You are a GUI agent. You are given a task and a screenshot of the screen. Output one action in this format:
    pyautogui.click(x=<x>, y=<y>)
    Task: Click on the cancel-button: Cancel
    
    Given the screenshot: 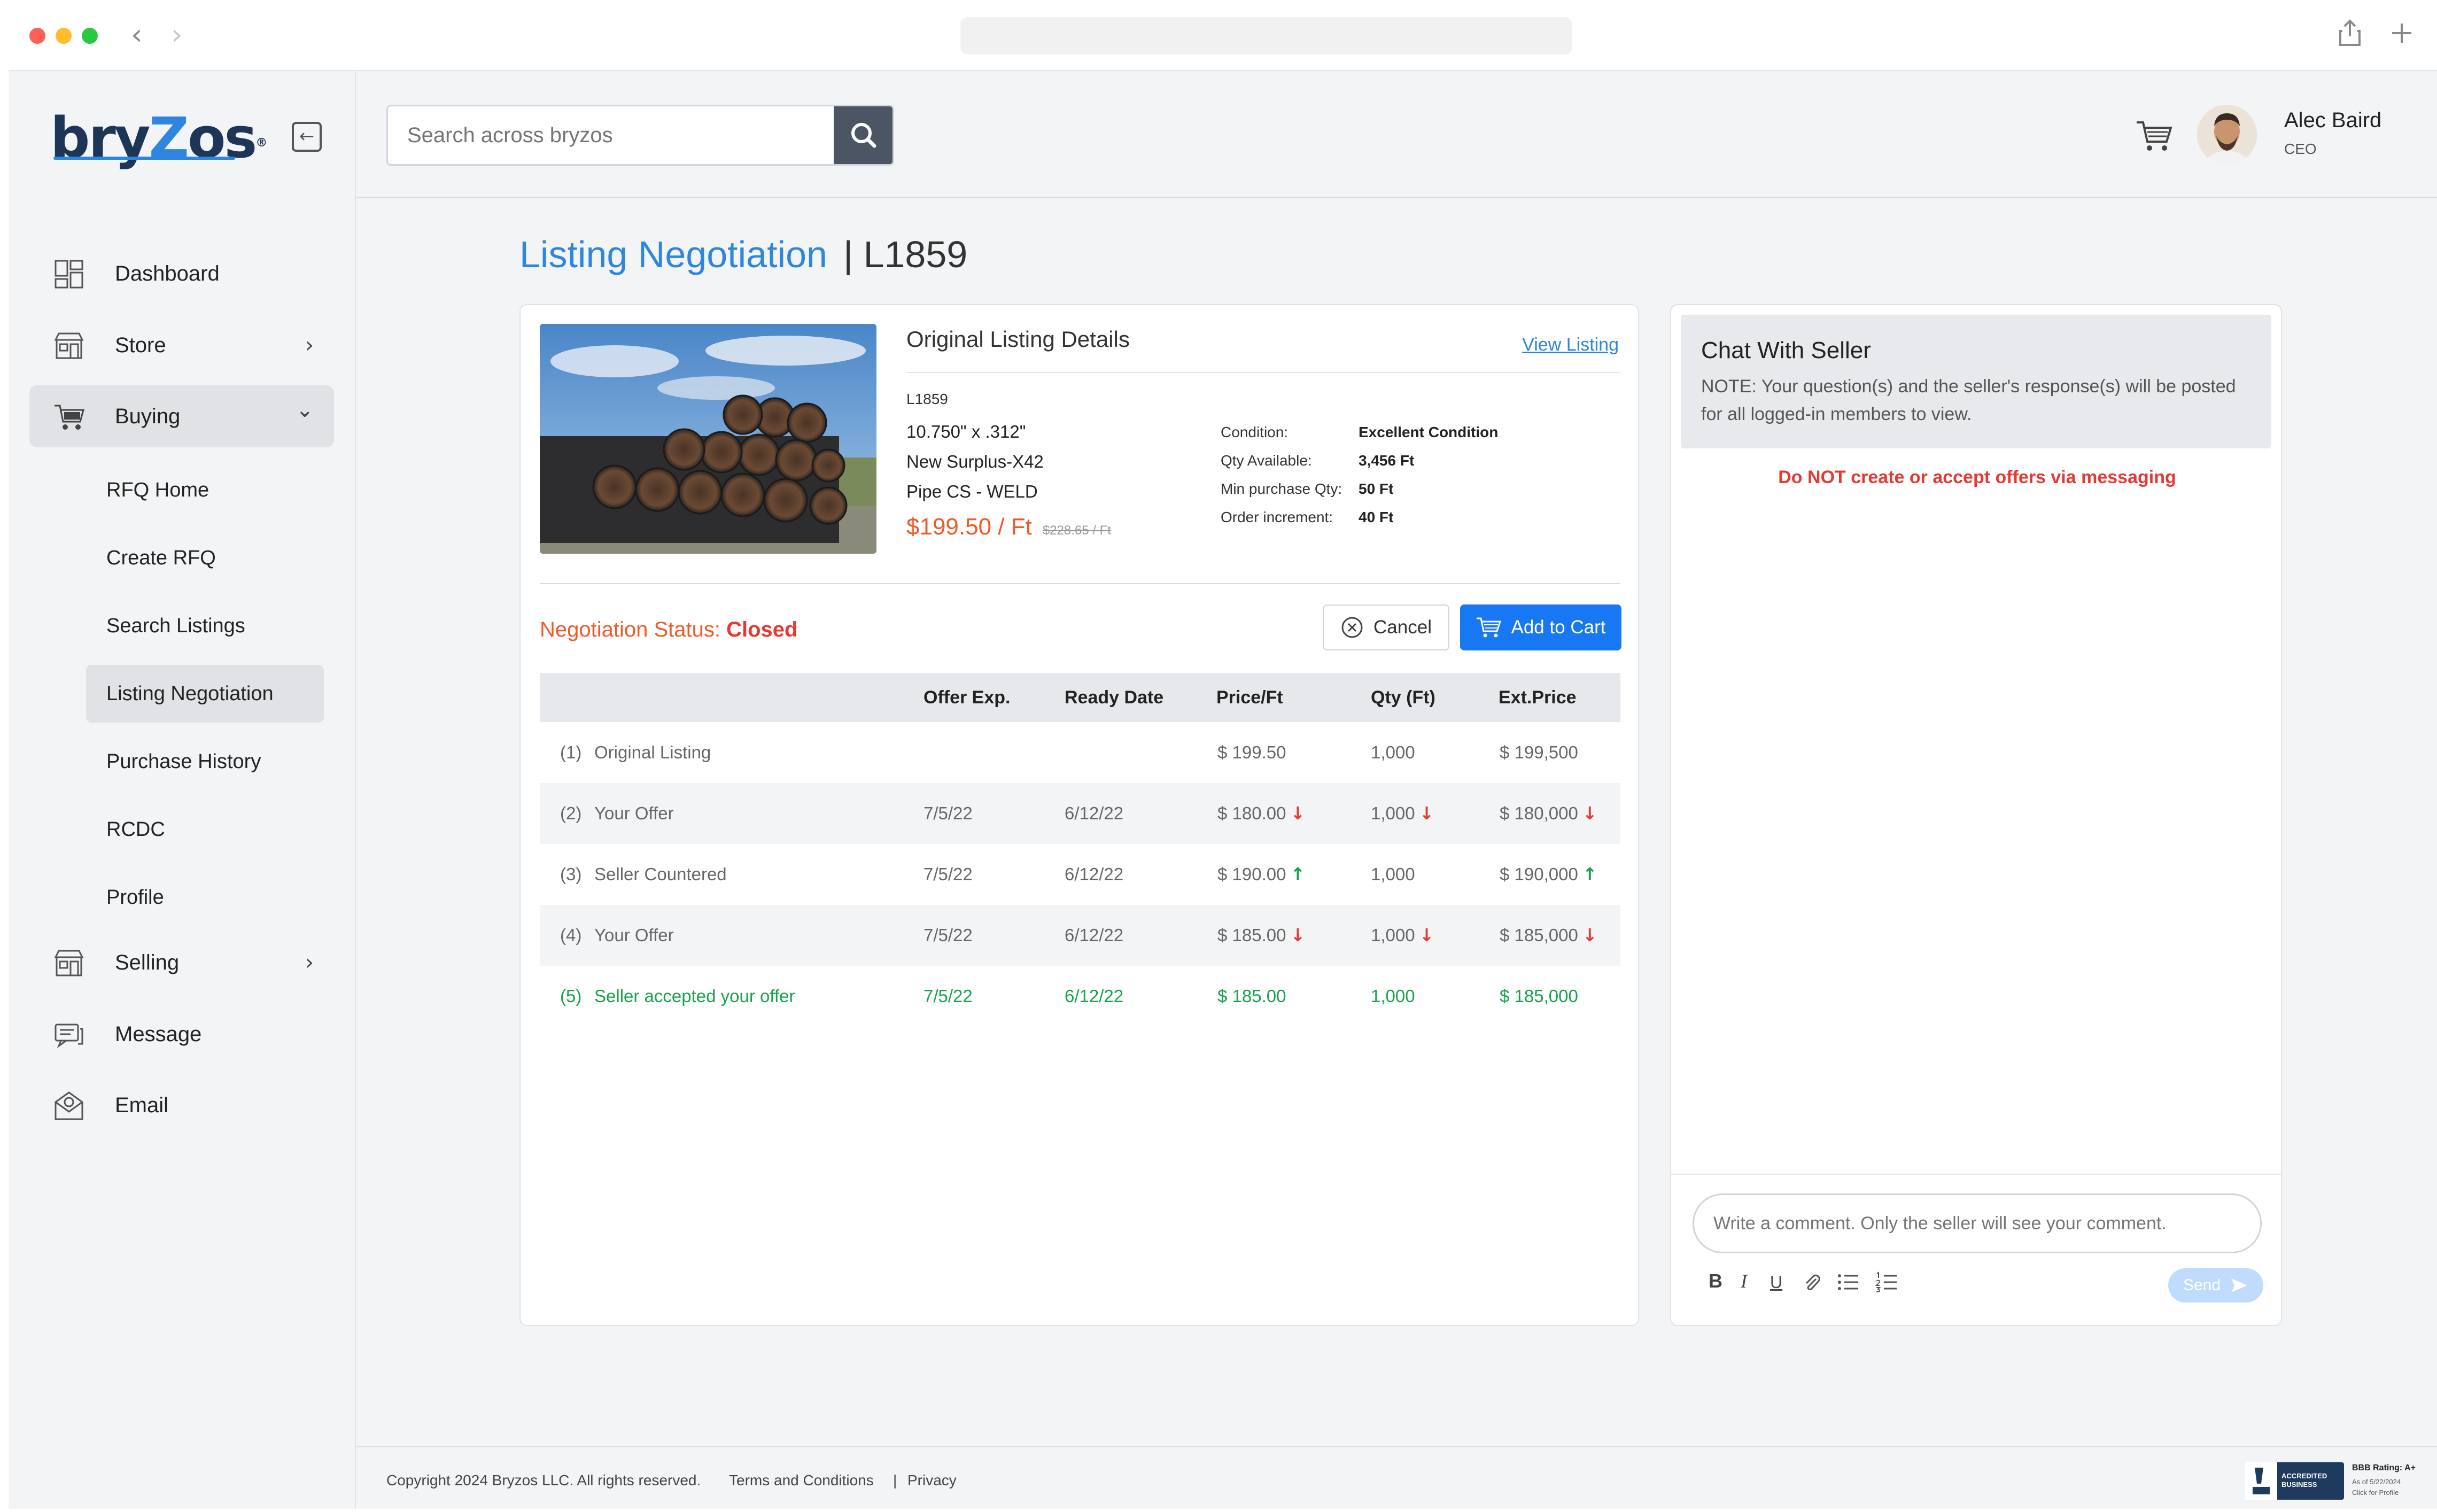 What is the action you would take?
    pyautogui.click(x=1386, y=627)
    